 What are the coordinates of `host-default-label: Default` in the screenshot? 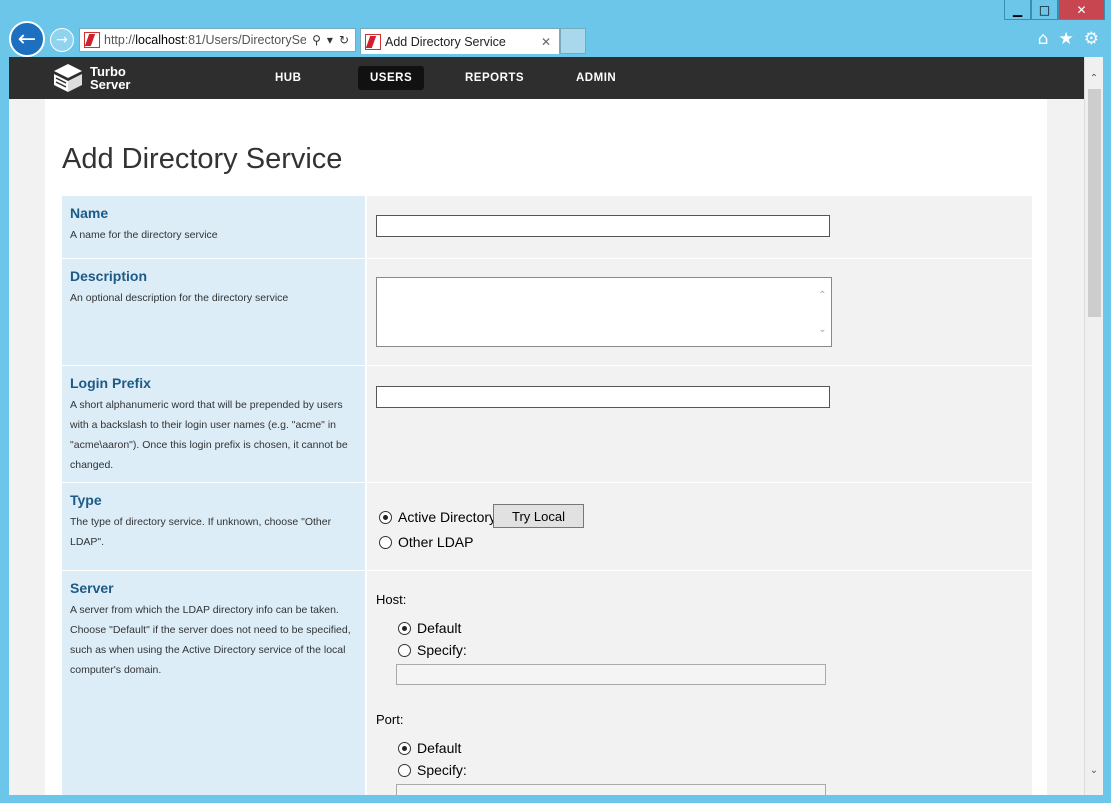 It's located at (439, 628).